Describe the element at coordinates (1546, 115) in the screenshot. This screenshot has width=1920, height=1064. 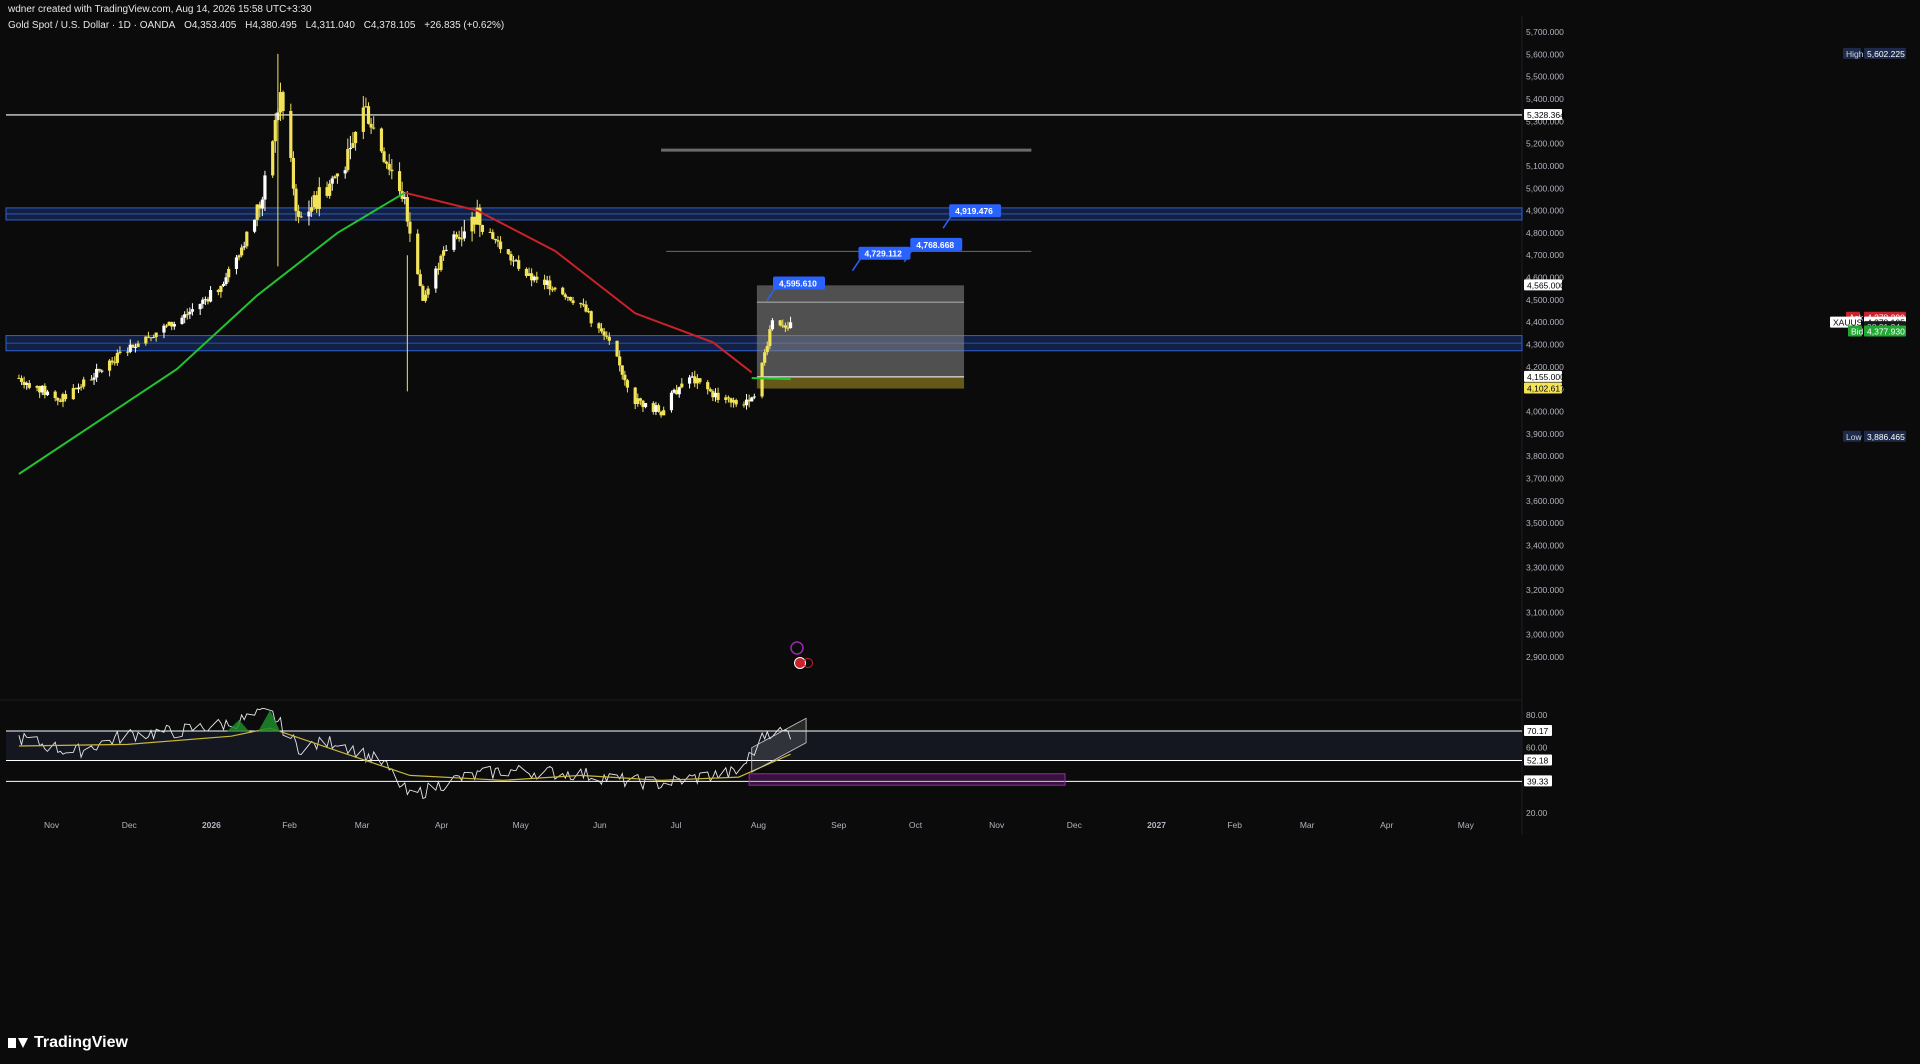
I see `line-price-tag-0: 5,328.364` at that location.